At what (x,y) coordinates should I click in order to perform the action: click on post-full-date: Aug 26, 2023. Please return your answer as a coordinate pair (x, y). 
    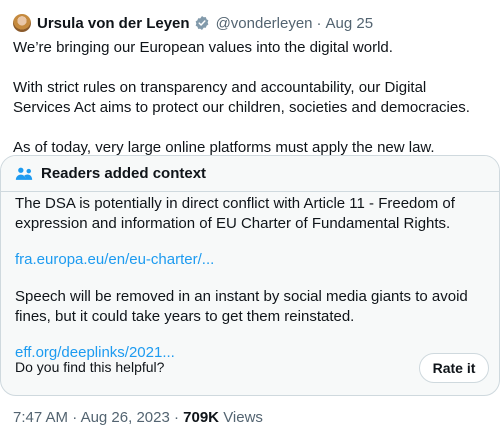
    Looking at the image, I should click on (125, 417).